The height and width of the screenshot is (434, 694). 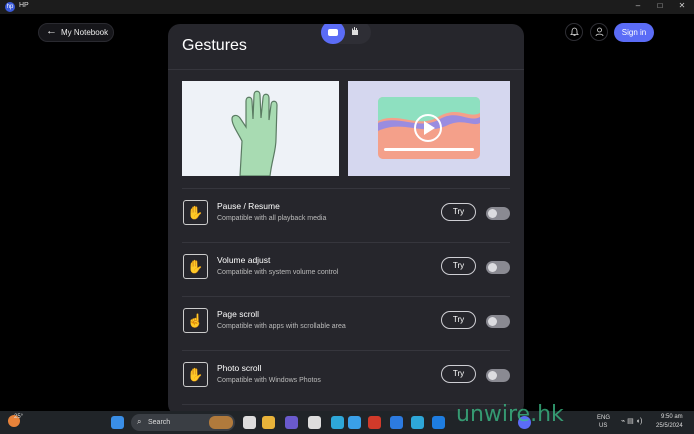 I want to click on close-icon: ✕, so click(x=682, y=5).